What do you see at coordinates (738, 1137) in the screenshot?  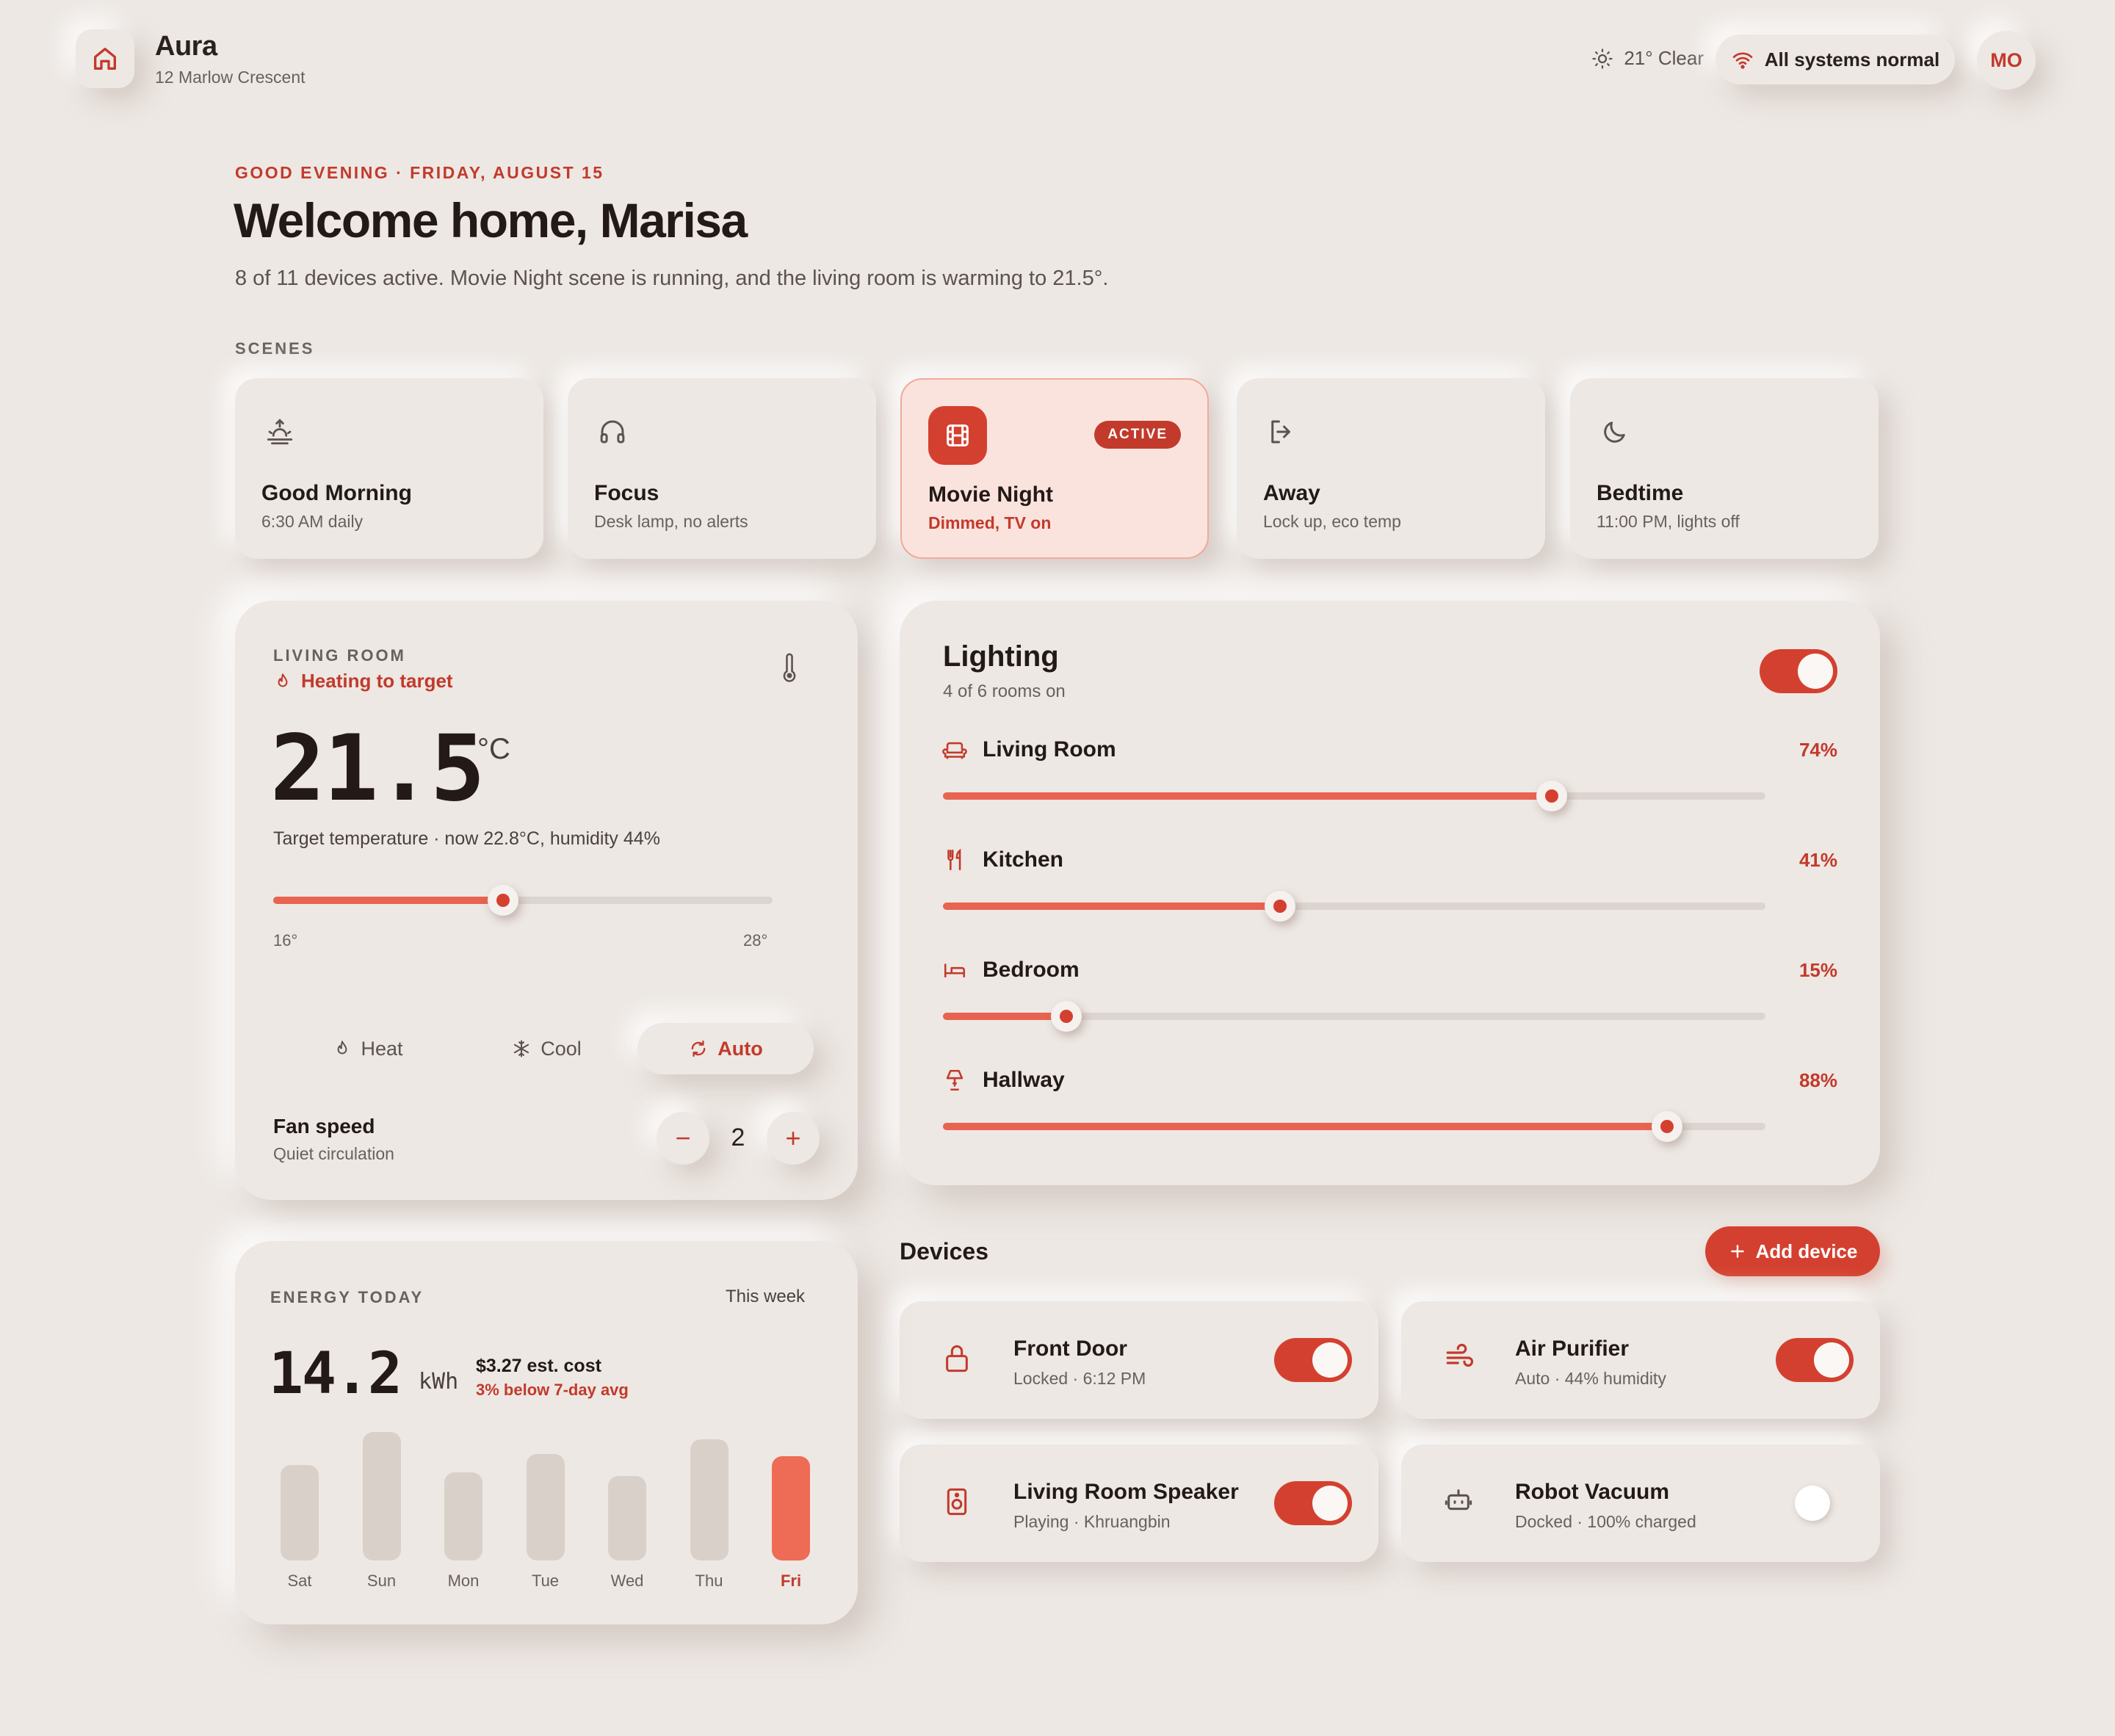 I see `fan-speed-value: 2` at bounding box center [738, 1137].